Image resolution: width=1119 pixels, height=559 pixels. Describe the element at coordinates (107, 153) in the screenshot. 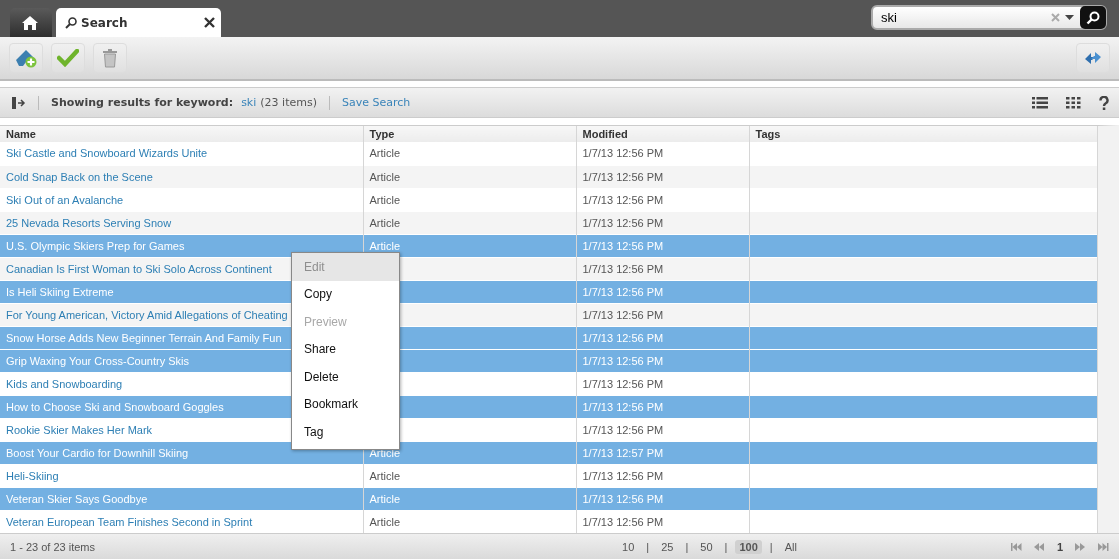

I see `item-link: Ski Castle and Snowboard Wizards Unite` at that location.